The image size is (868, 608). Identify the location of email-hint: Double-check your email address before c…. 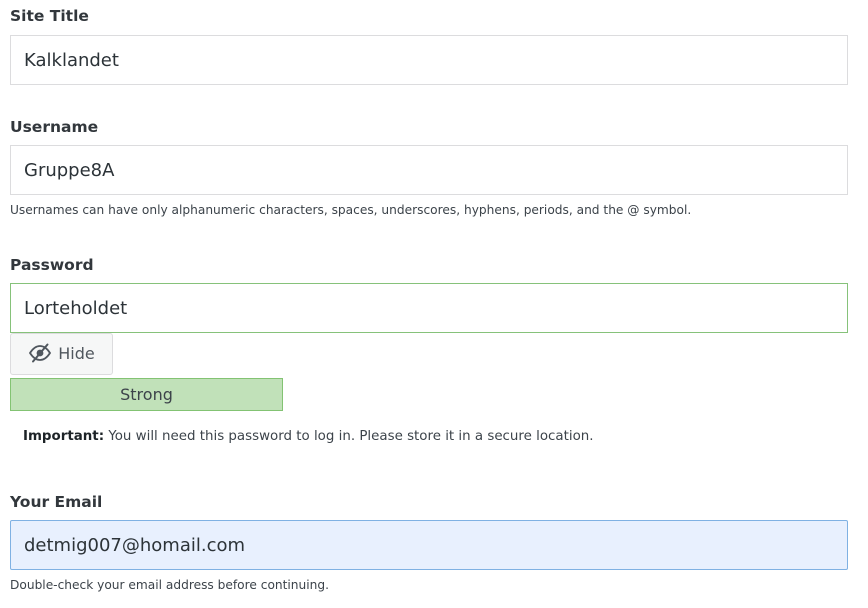
(169, 585).